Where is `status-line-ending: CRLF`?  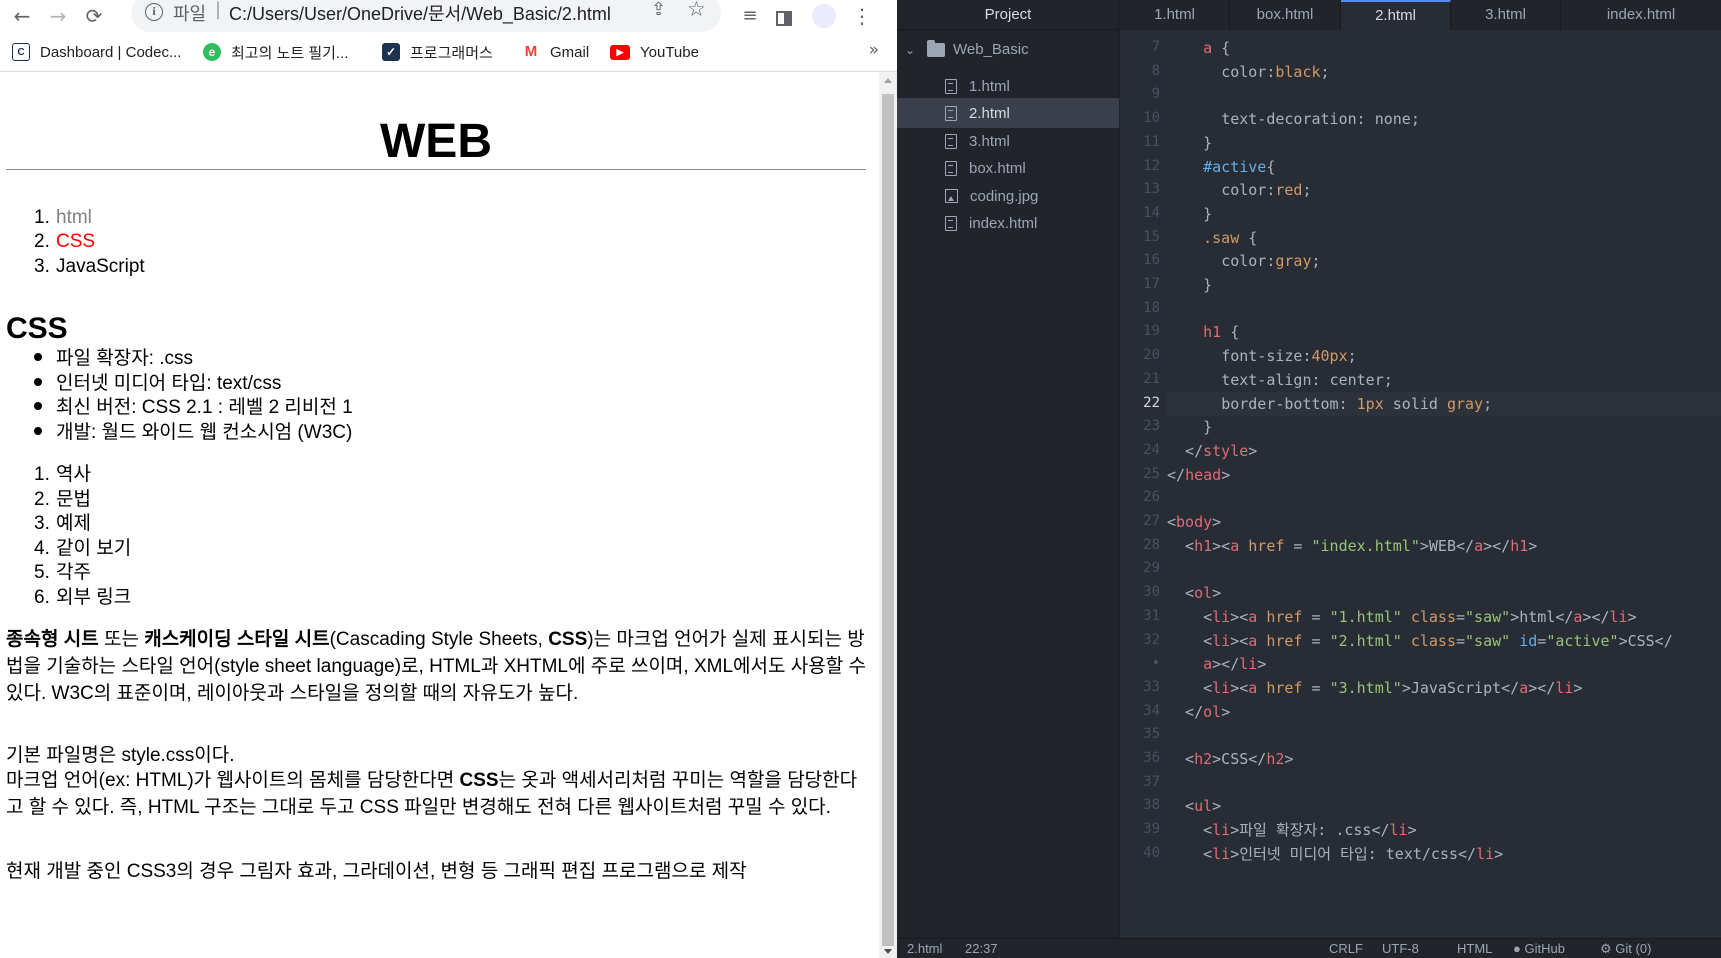
status-line-ending: CRLF is located at coordinates (1346, 948).